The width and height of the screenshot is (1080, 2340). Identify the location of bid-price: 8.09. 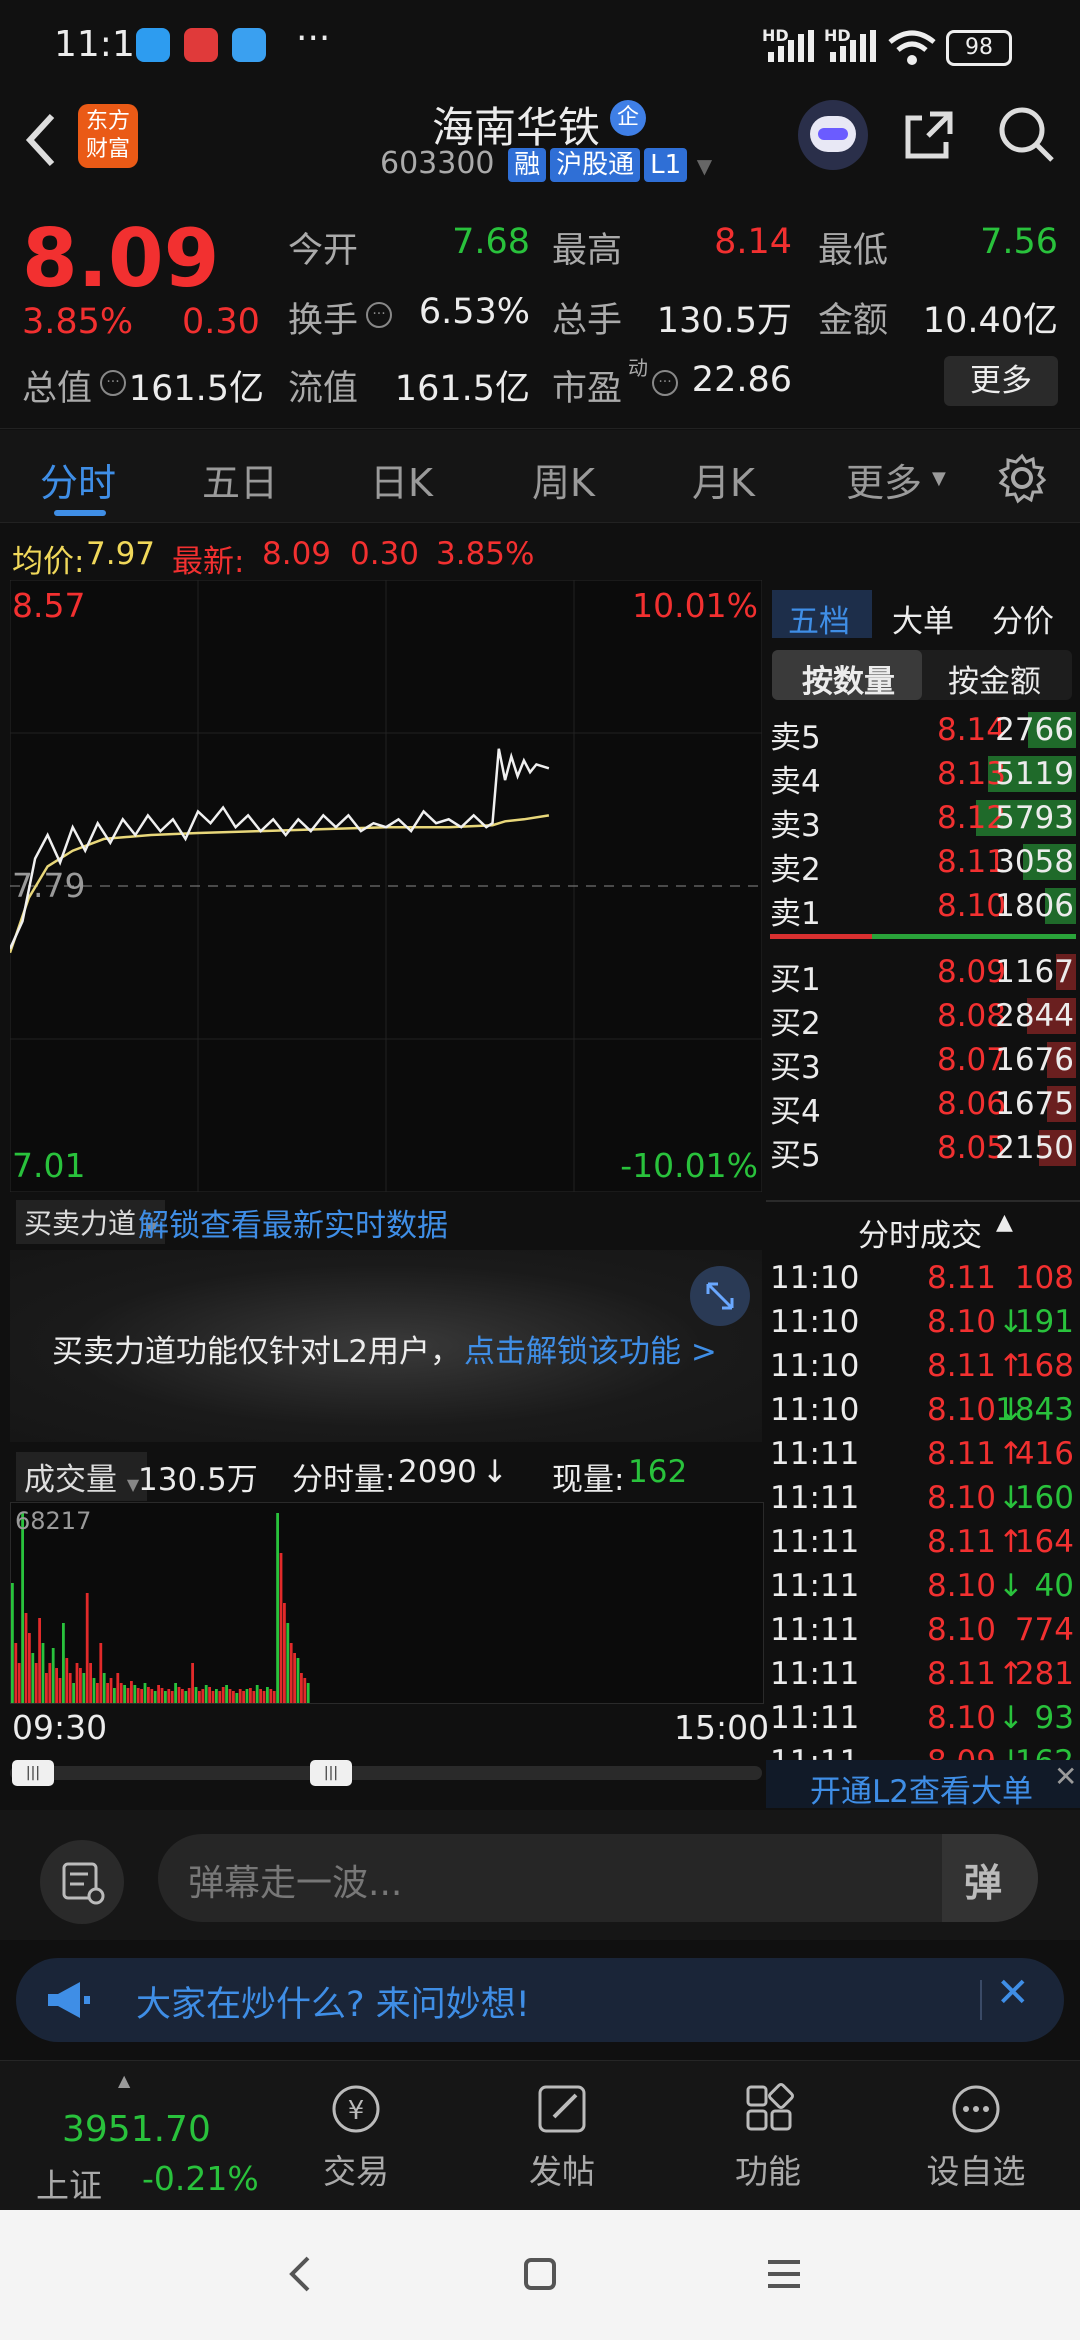
(971, 972).